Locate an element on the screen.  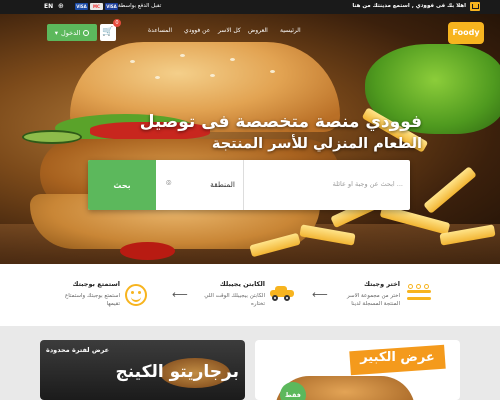
feature-title: اختر وجبتك is located at coordinates (382, 284).